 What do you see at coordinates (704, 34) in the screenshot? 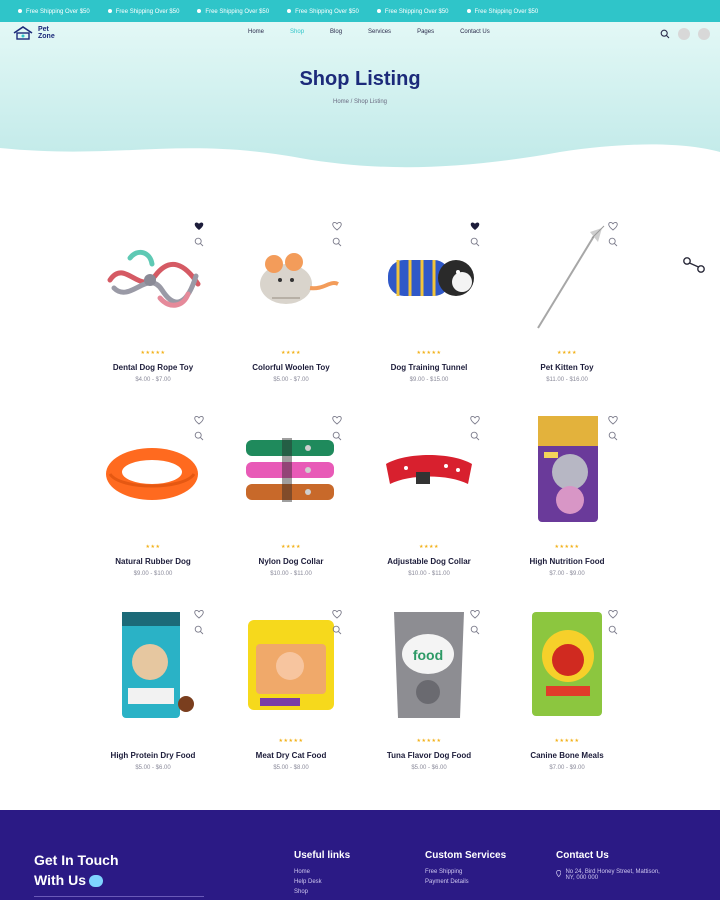
I see `cart-icon` at bounding box center [704, 34].